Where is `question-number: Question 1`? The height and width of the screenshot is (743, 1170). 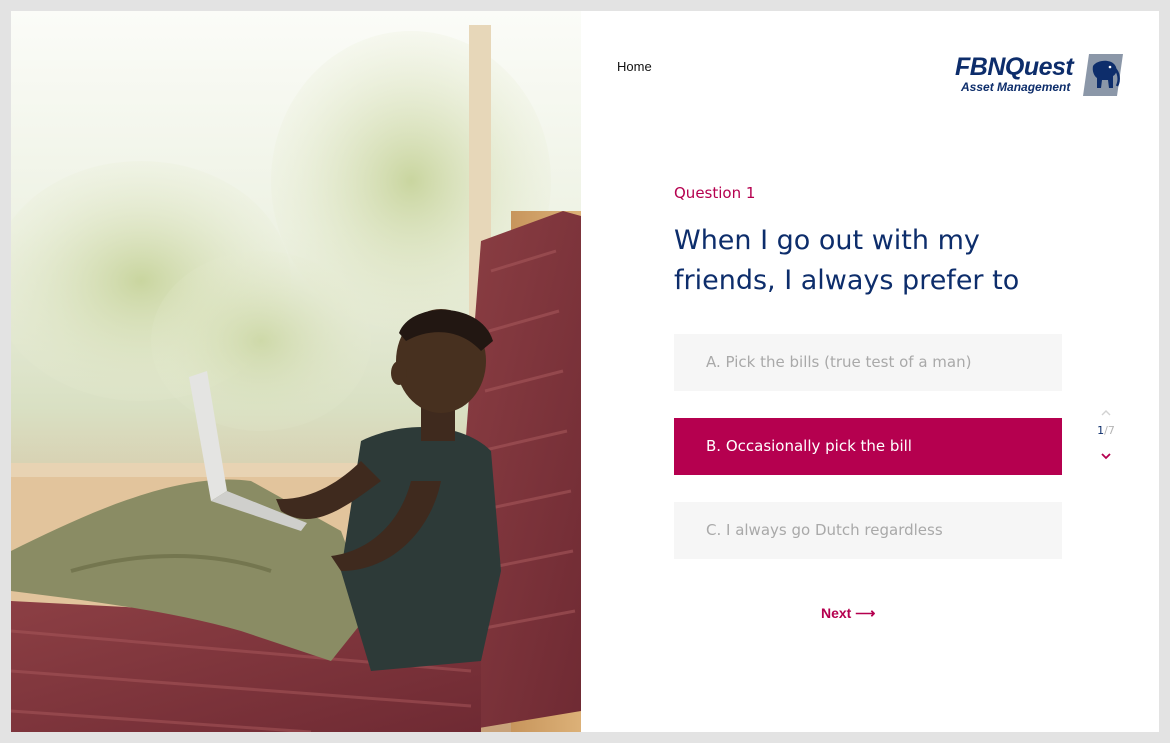 question-number: Question 1 is located at coordinates (715, 193).